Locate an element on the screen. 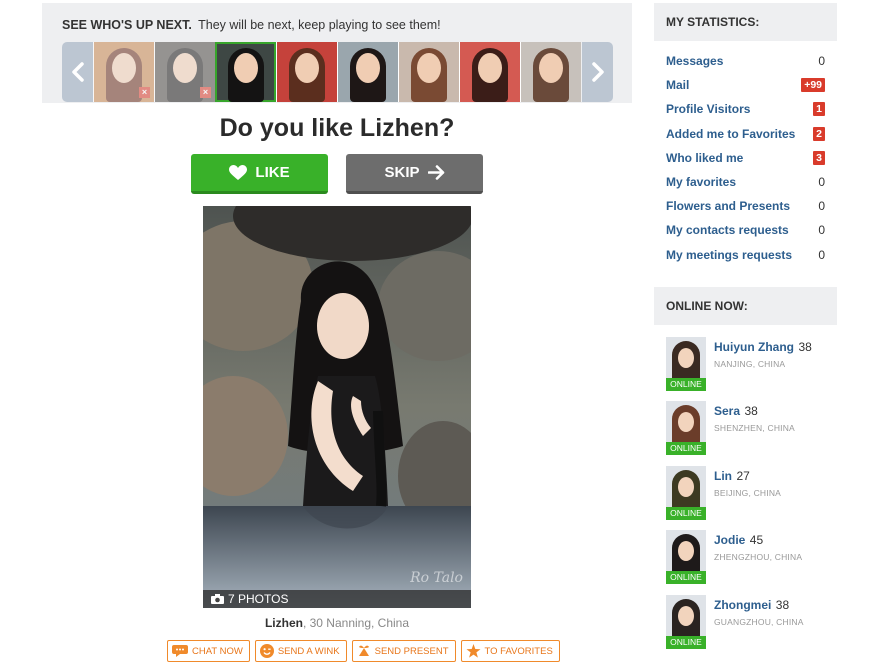 The width and height of the screenshot is (870, 672). online-member-name: Zhongmei is located at coordinates (742, 605).